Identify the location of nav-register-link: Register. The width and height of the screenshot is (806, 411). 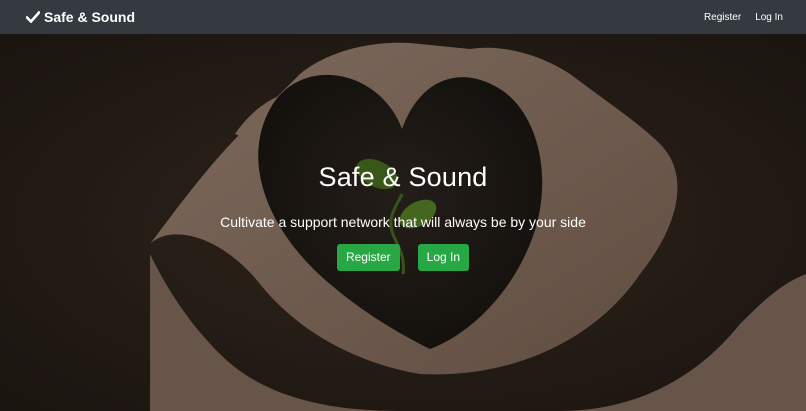
(722, 17).